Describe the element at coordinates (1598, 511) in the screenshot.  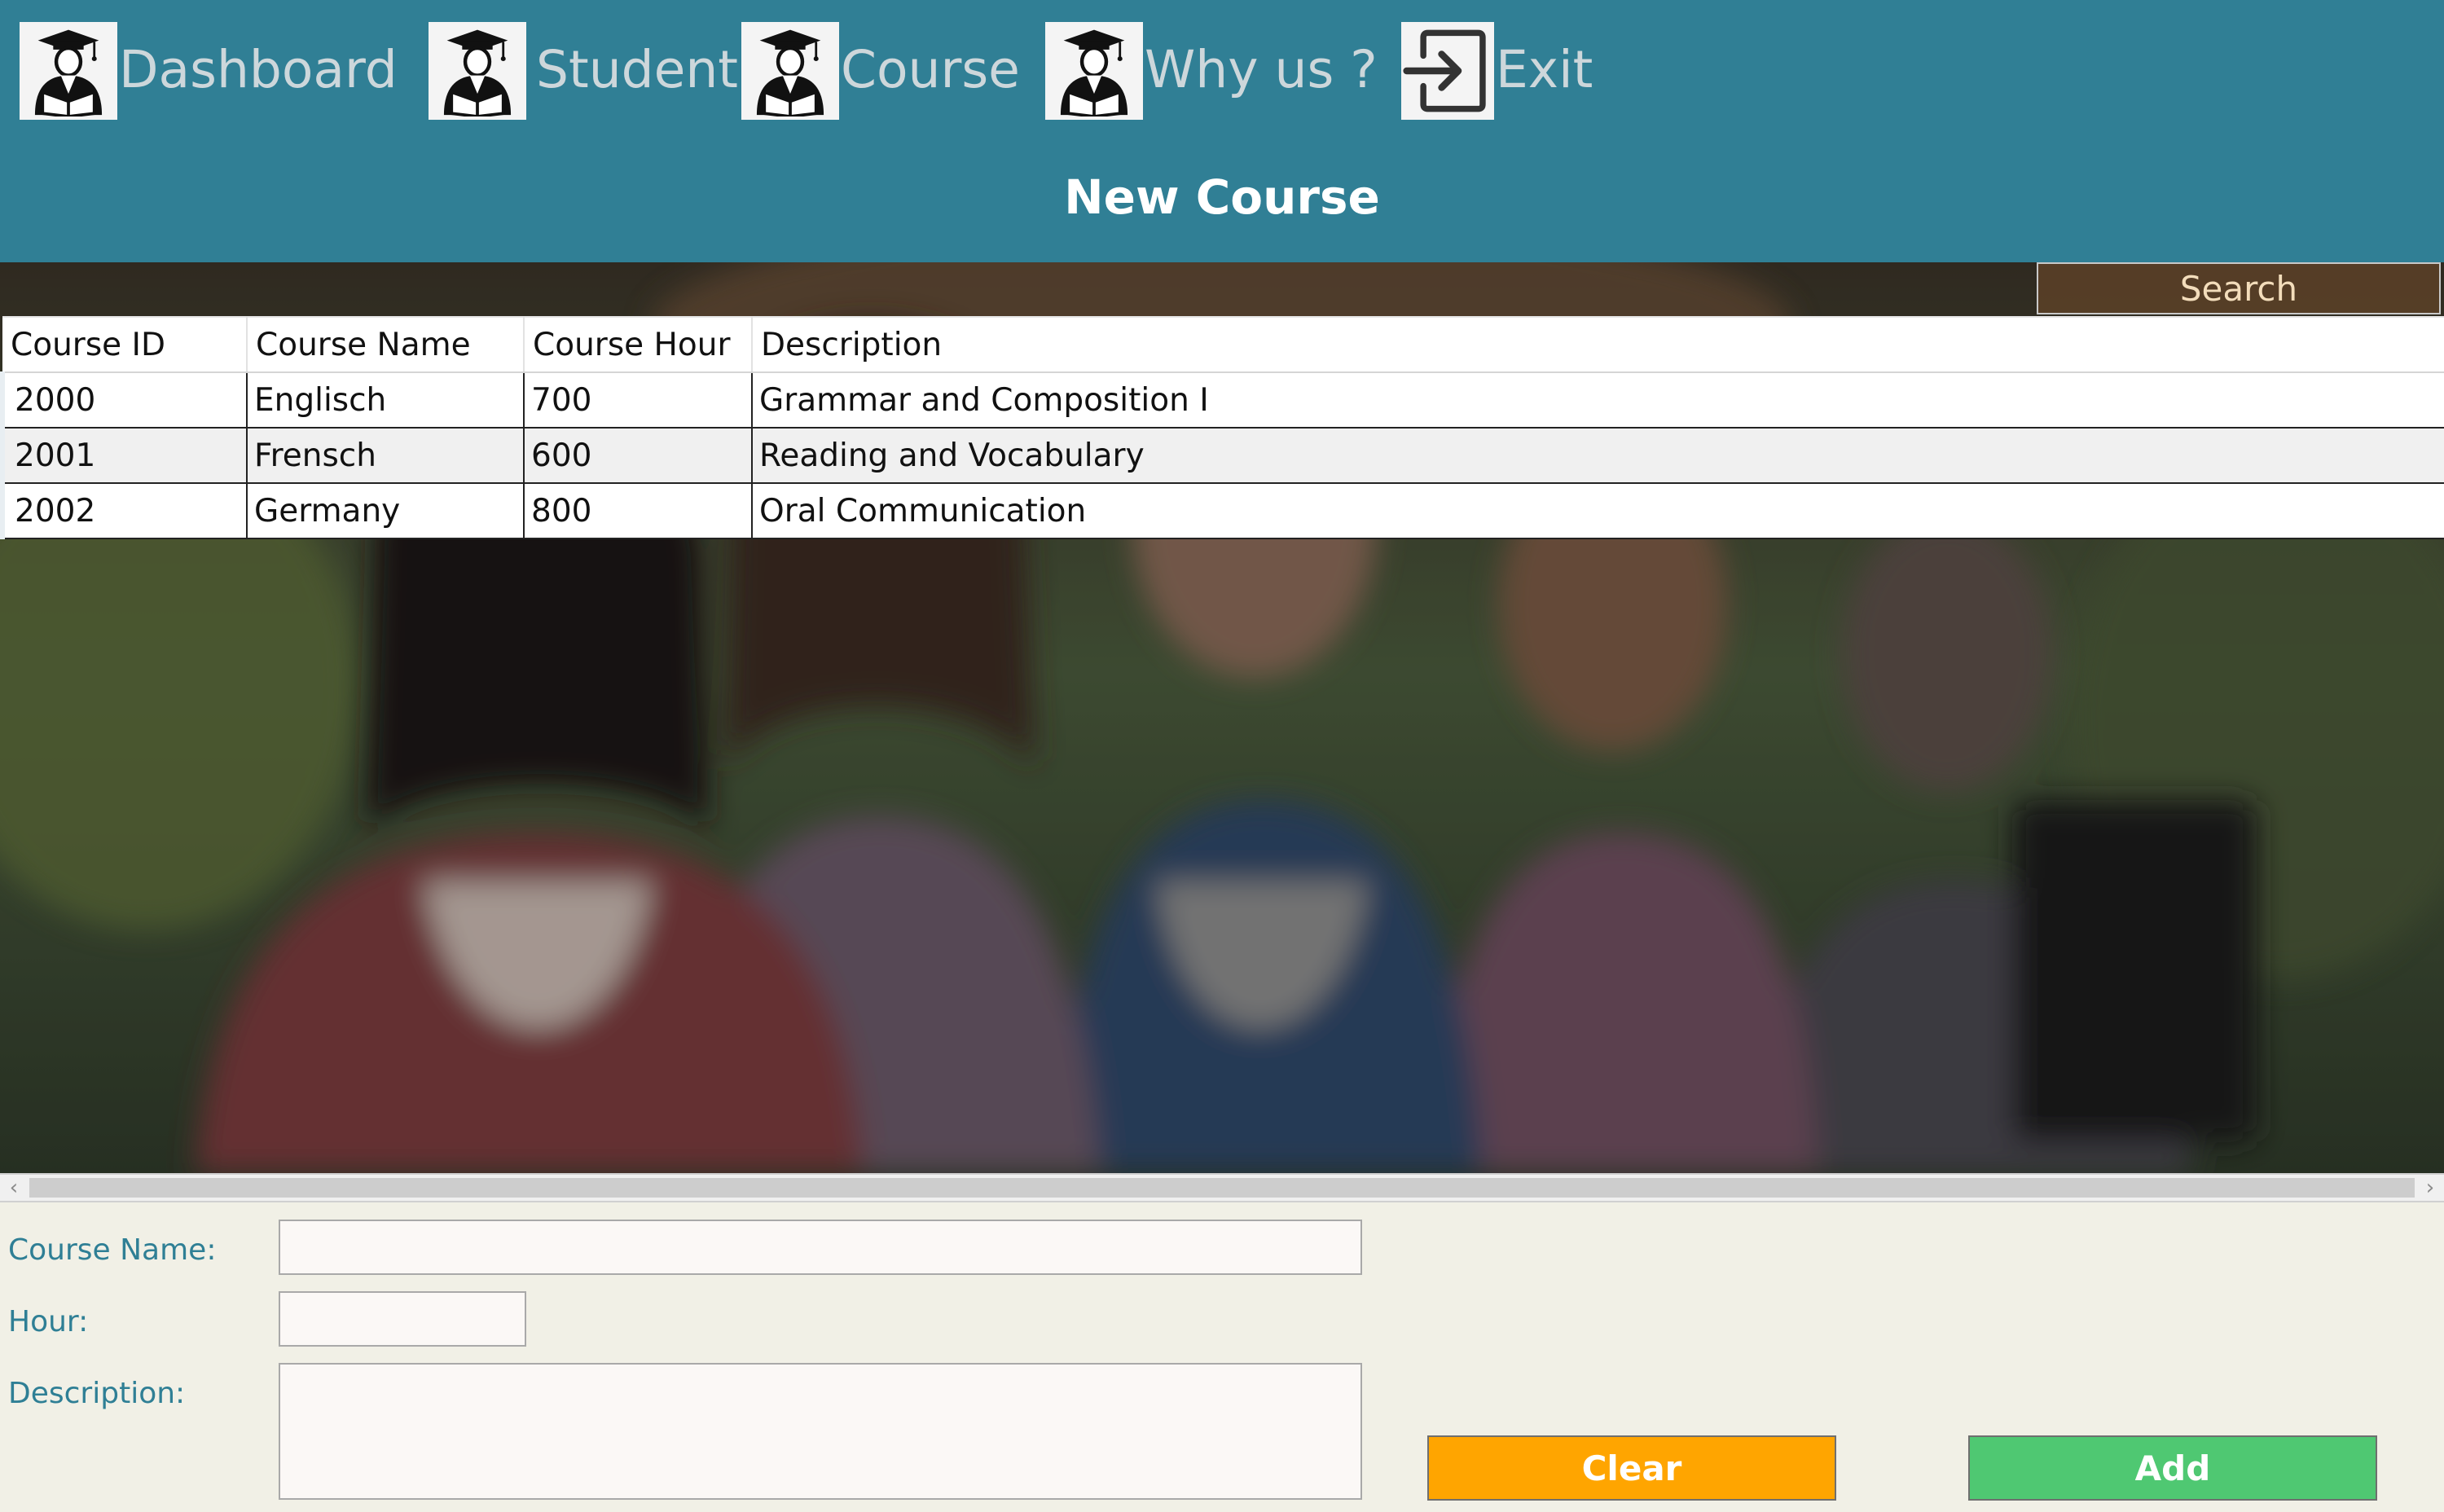
I see `cell-description: Oral Communication` at that location.